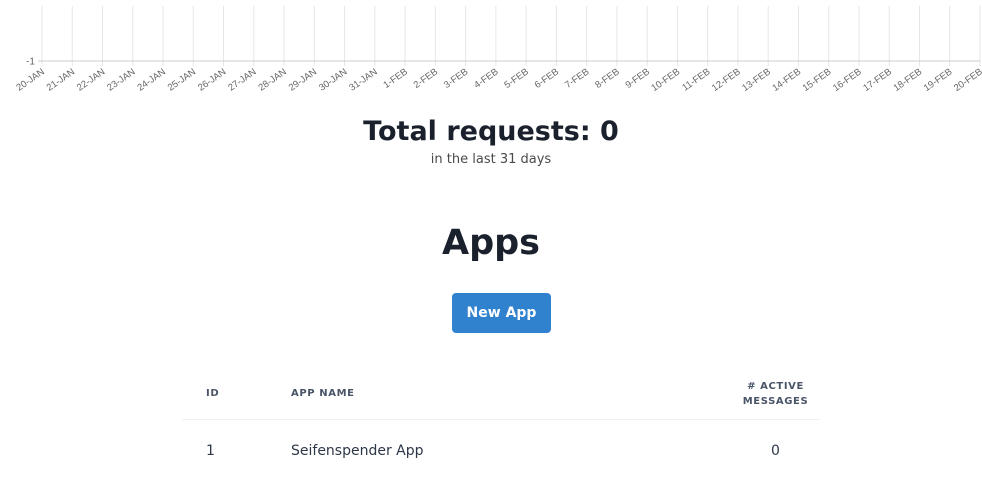 The width and height of the screenshot is (982, 479). Describe the element at coordinates (30, 79) in the screenshot. I see `x-tick-label: 20-JAN` at that location.